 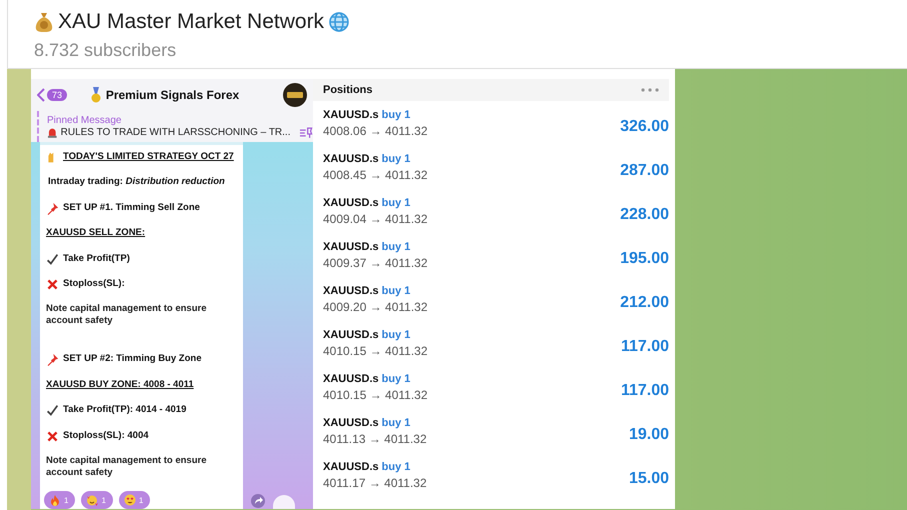 What do you see at coordinates (375, 175) in the screenshot?
I see `price-range: 4008.45 → 4011.32` at bounding box center [375, 175].